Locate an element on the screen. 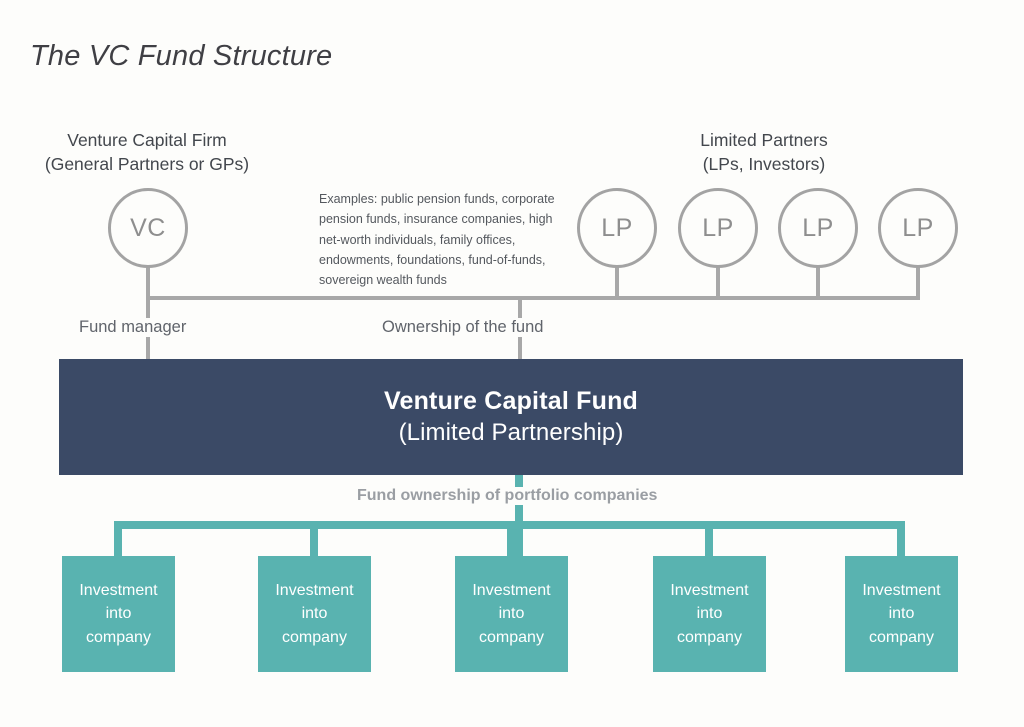 The height and width of the screenshot is (727, 1024). lp-node-label-1: LP is located at coordinates (617, 227).